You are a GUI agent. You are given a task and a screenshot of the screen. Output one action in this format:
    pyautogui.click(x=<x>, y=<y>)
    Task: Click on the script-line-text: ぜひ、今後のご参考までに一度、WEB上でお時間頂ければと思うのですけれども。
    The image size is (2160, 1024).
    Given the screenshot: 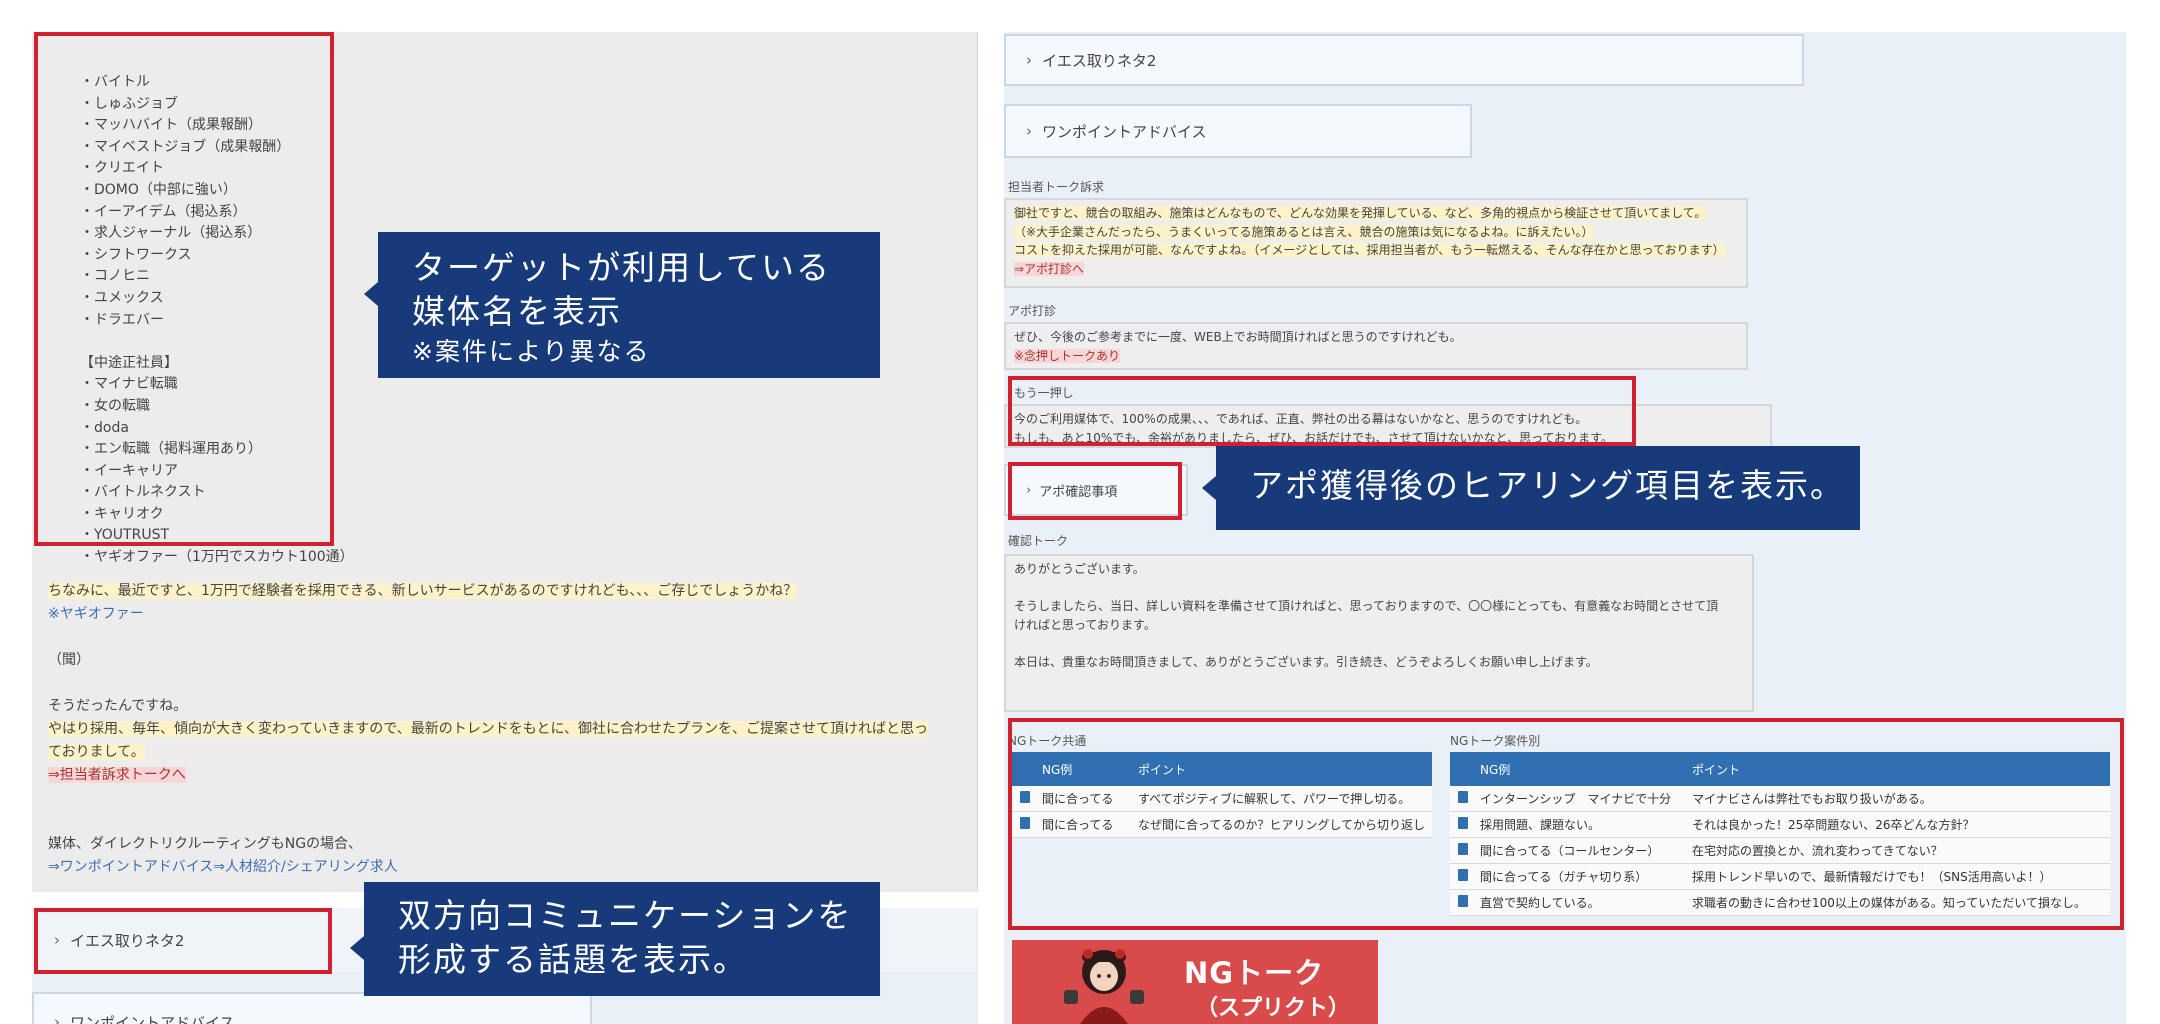 What is the action you would take?
    pyautogui.click(x=1238, y=337)
    